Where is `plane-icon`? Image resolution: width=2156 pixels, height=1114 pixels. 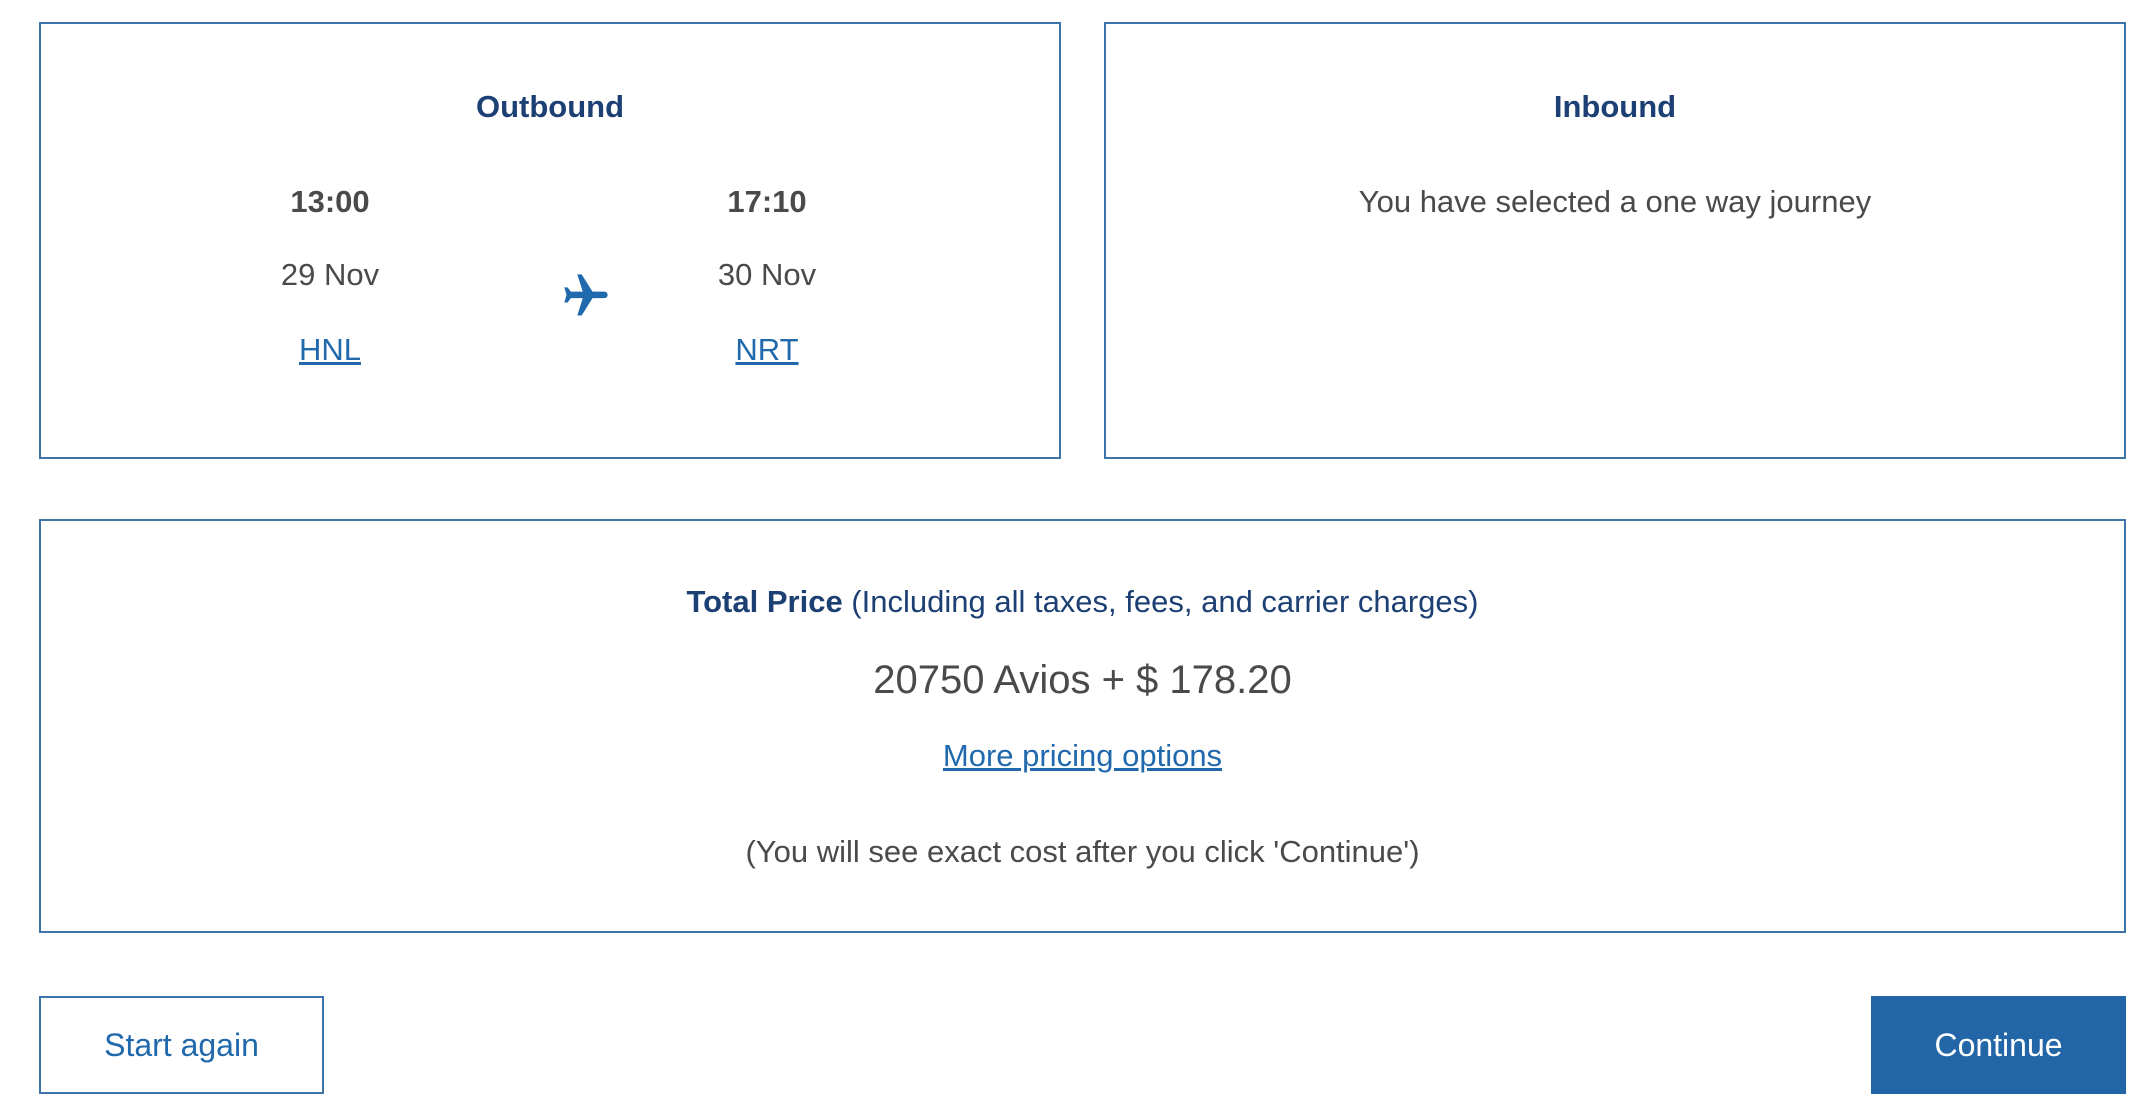
plane-icon is located at coordinates (586, 295).